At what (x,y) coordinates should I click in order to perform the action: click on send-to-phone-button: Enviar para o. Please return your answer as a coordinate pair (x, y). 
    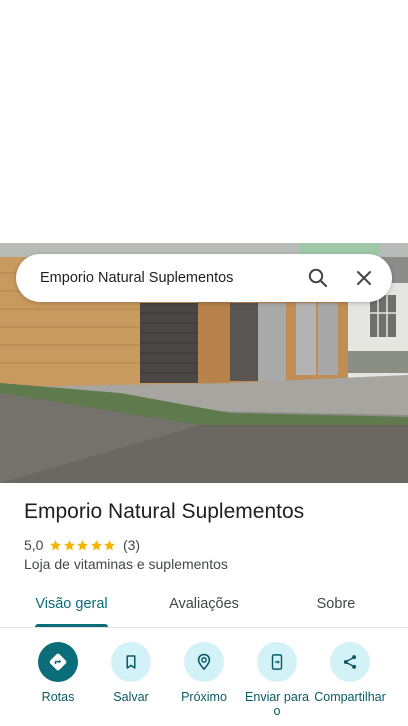
    Looking at the image, I should click on (277, 679).